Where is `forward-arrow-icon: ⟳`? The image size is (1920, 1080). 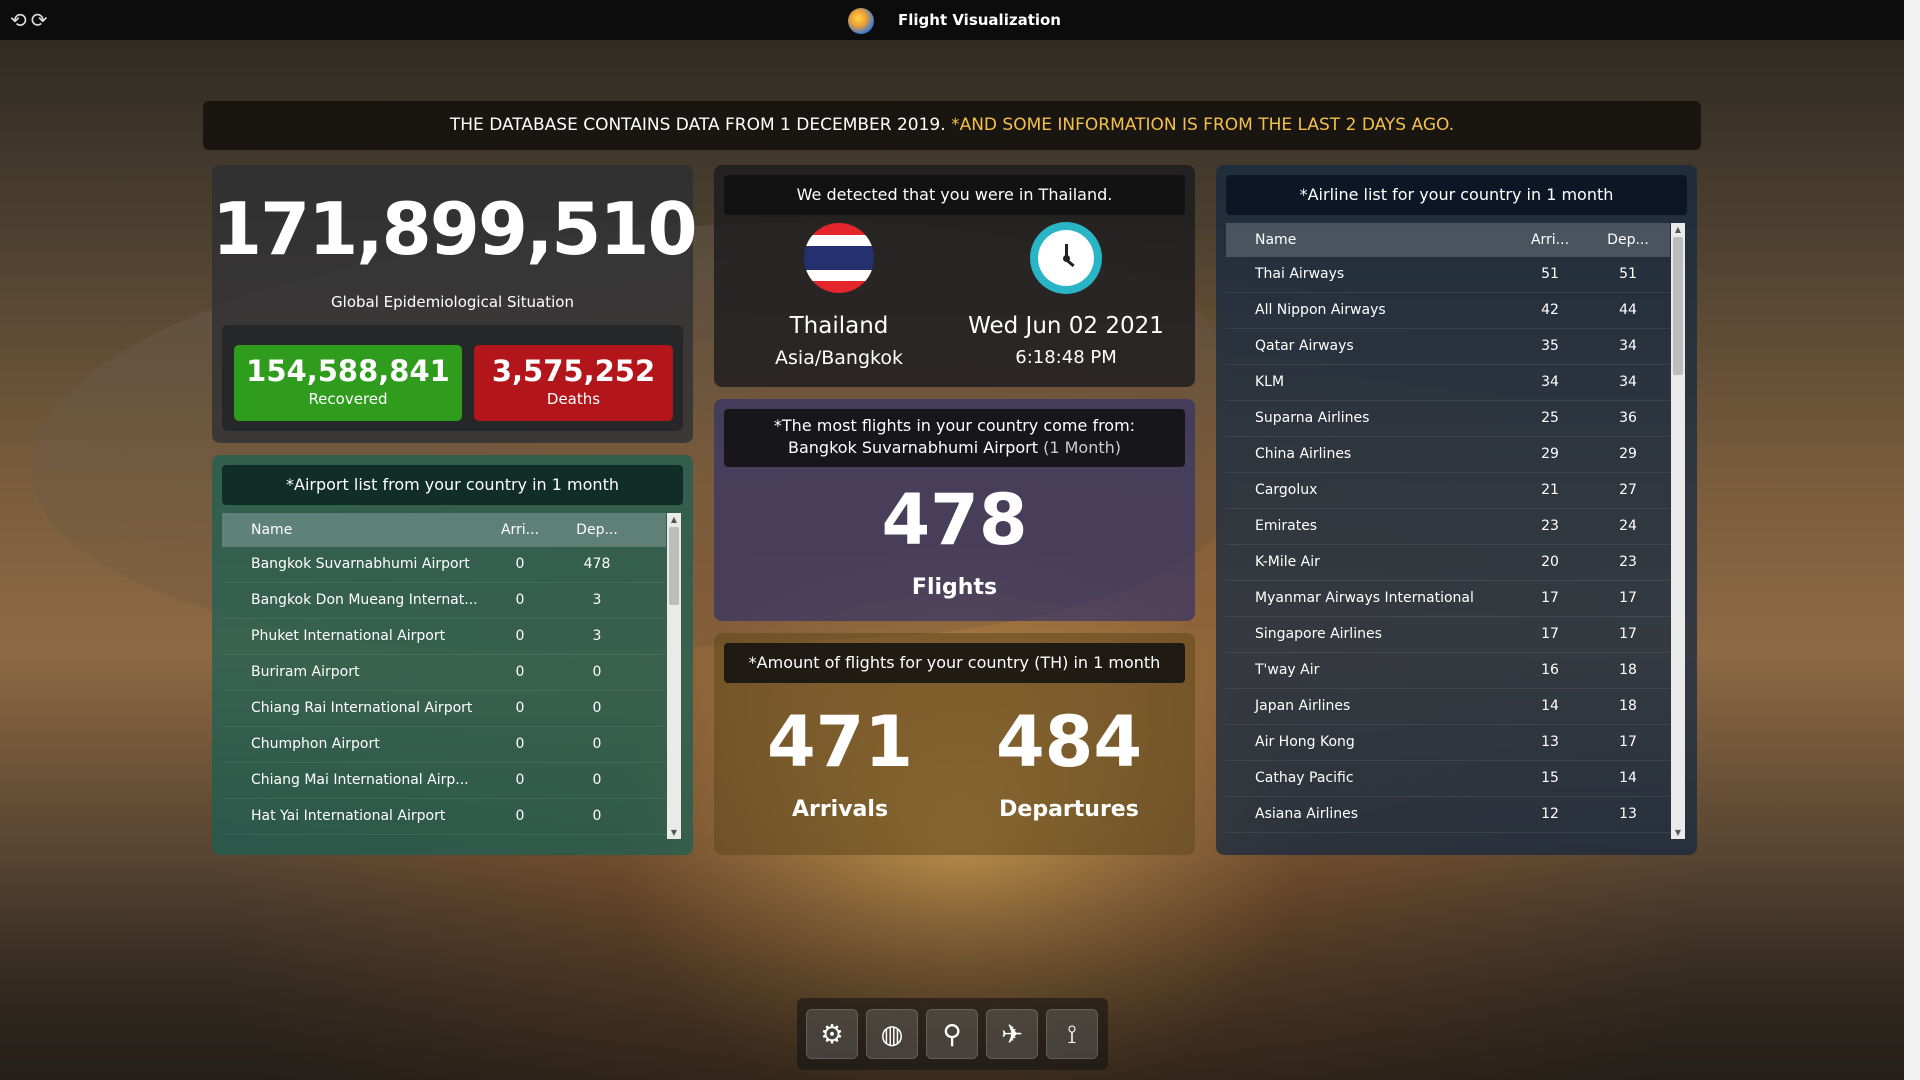
forward-arrow-icon: ⟳ is located at coordinates (41, 20).